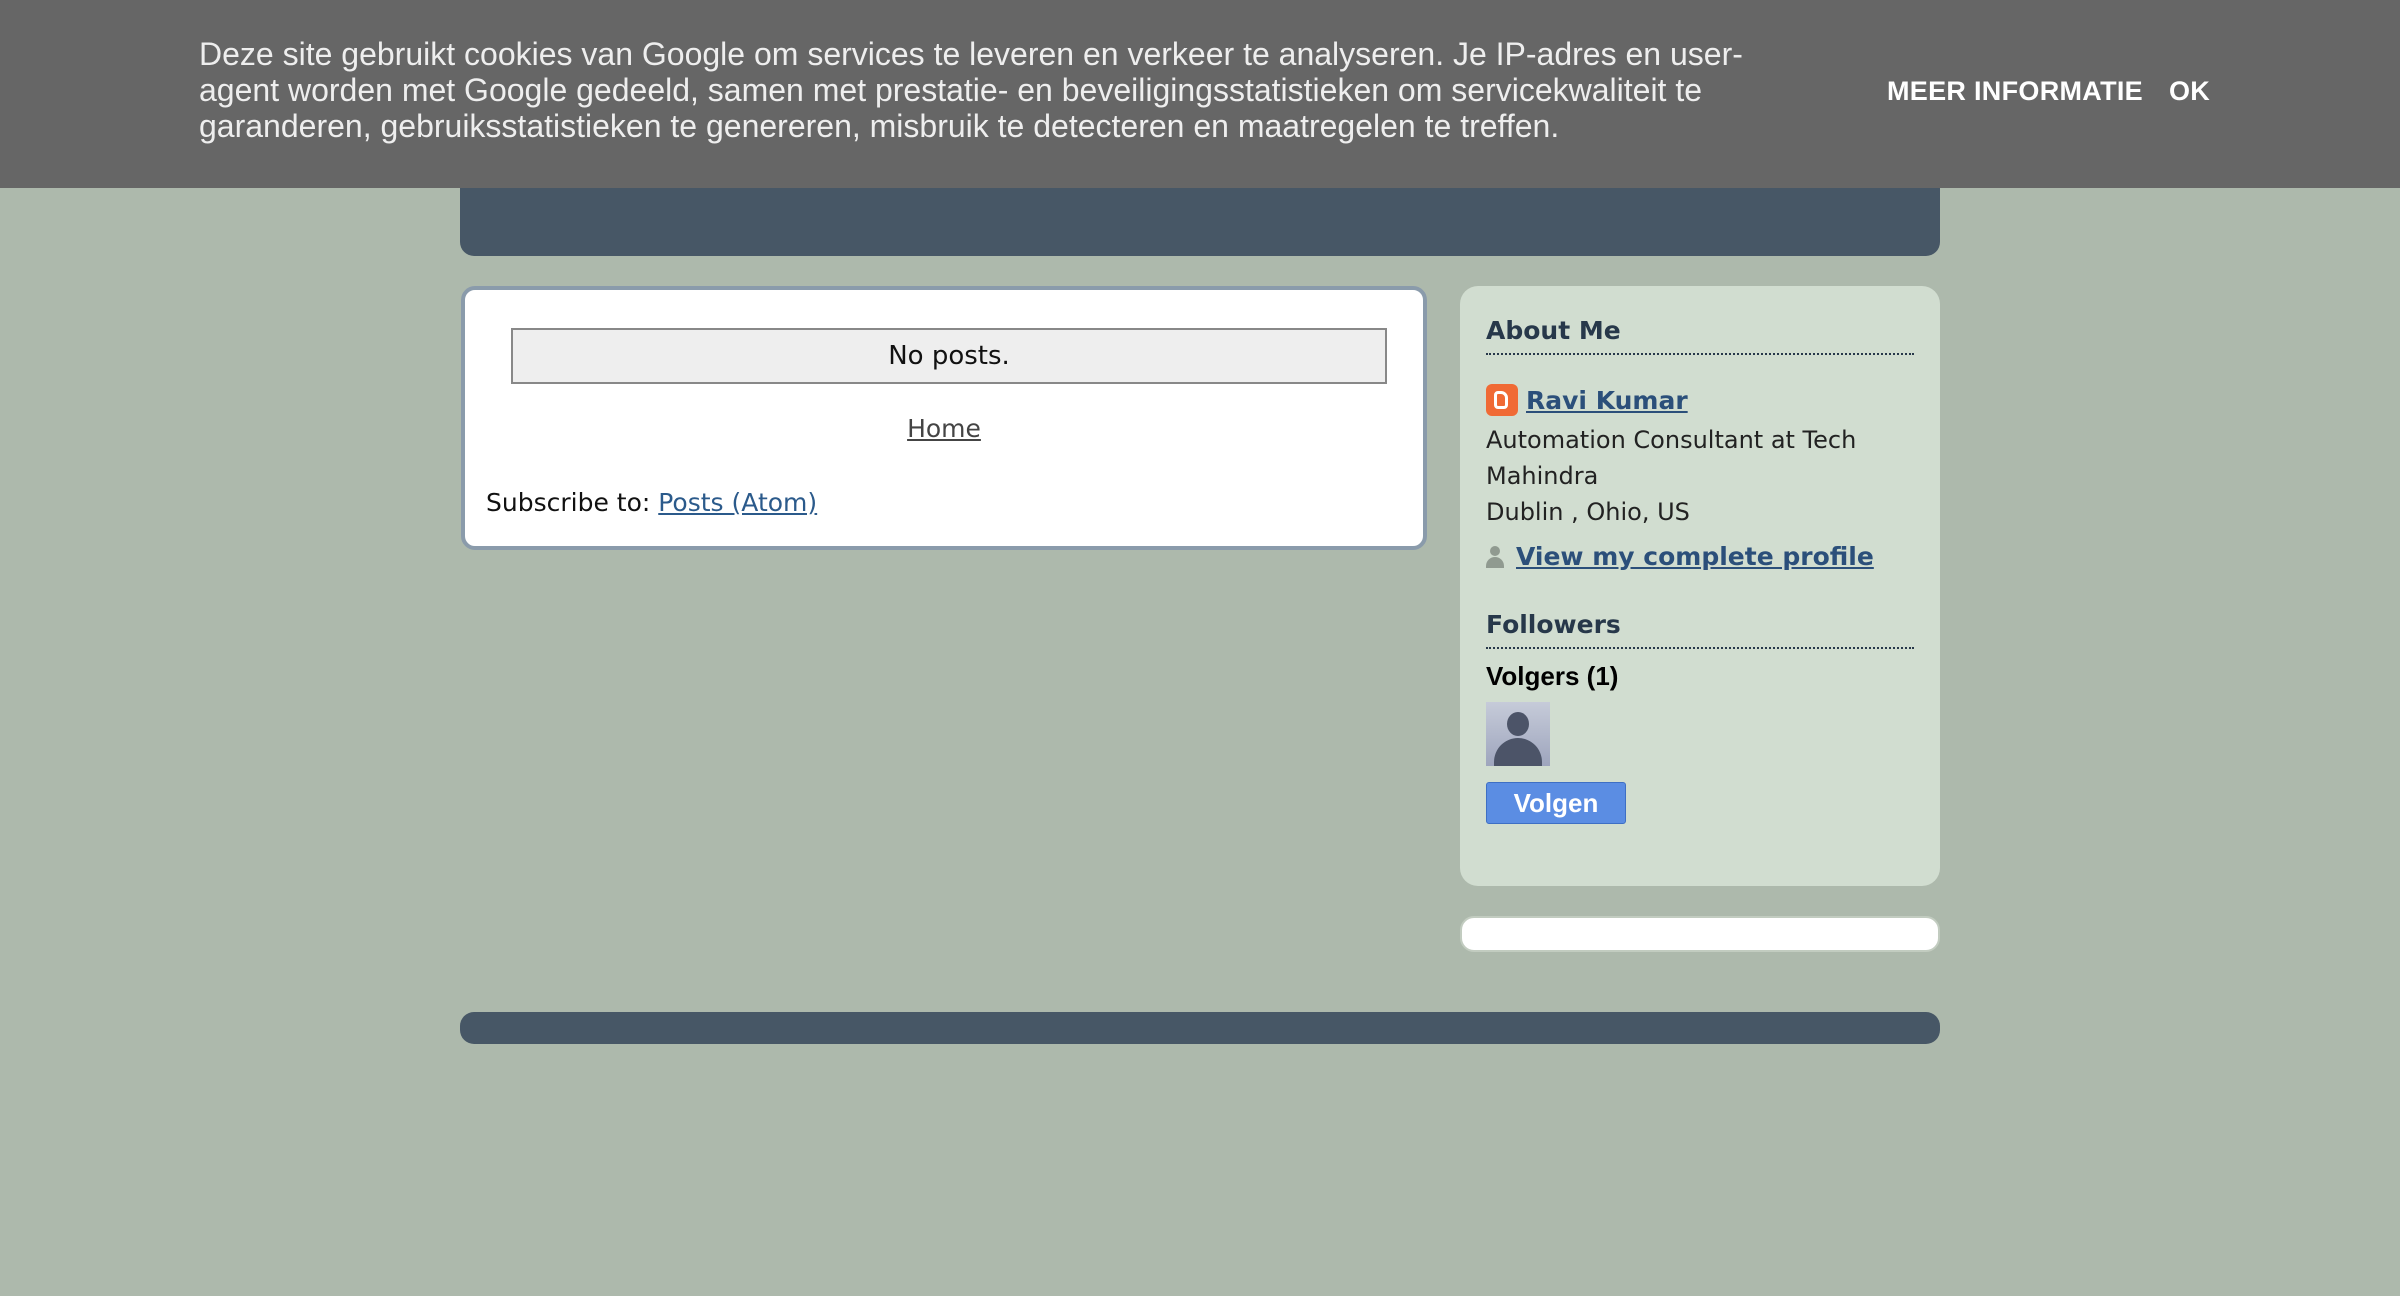 Image resolution: width=2400 pixels, height=1296 pixels. I want to click on blogger-icon, so click(1502, 400).